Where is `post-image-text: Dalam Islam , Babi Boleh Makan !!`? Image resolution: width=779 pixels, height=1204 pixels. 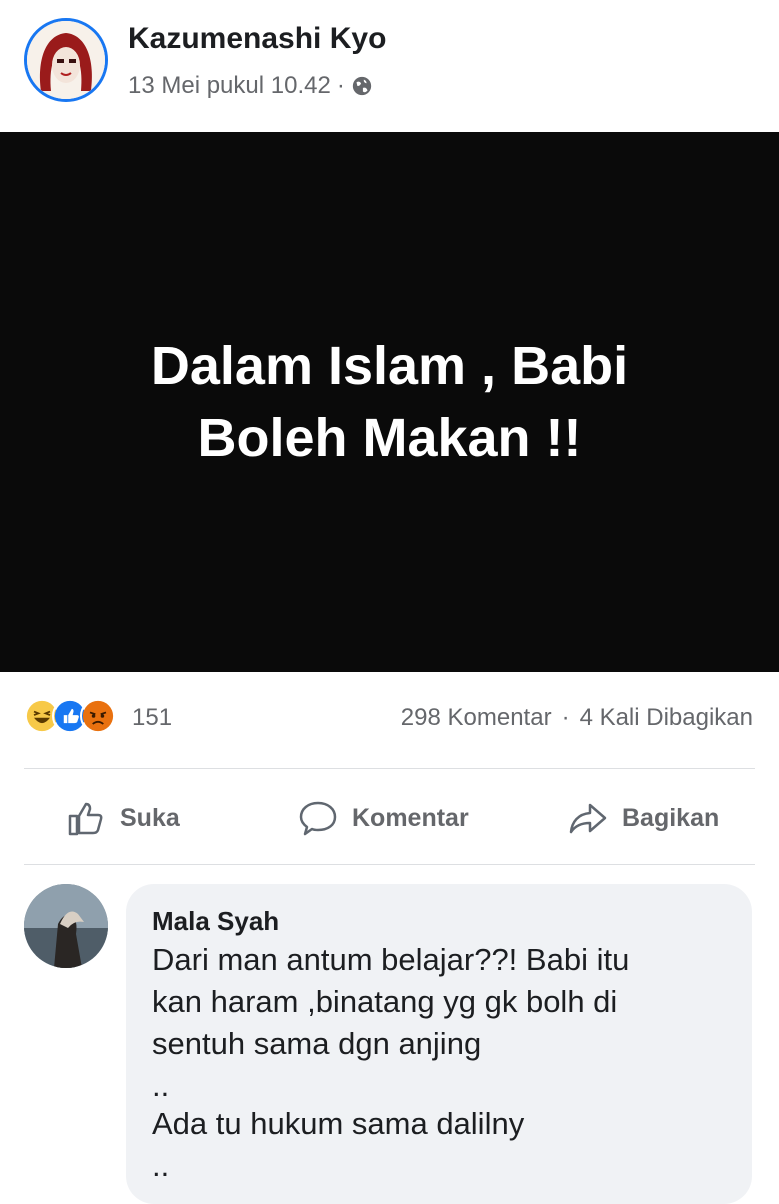 post-image-text: Dalam Islam , Babi Boleh Makan !! is located at coordinates (390, 402).